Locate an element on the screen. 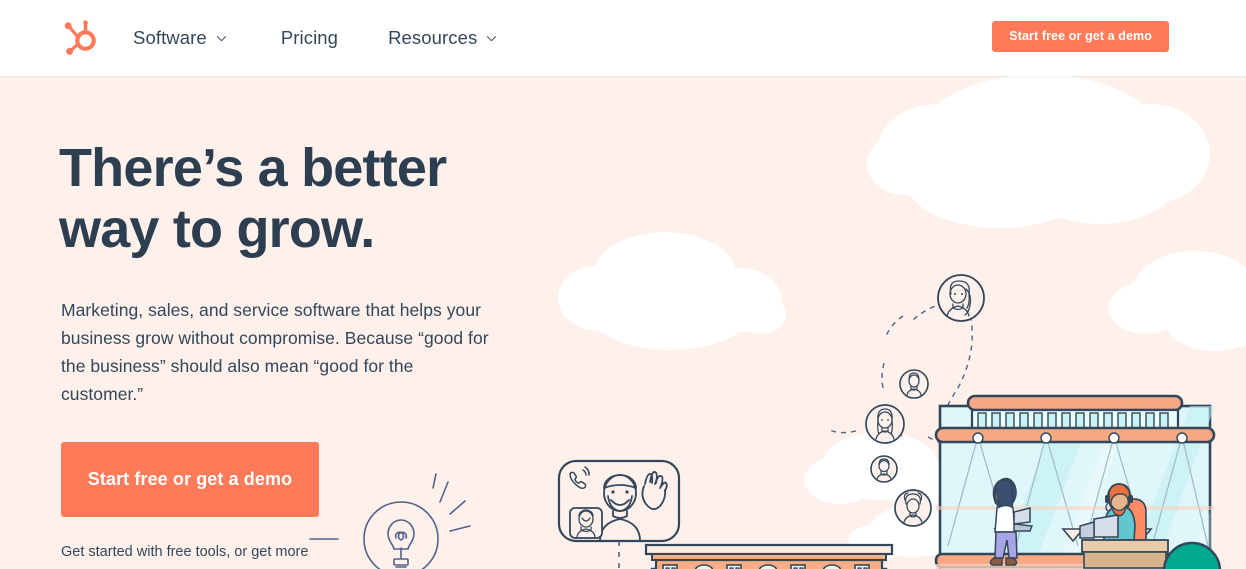 The width and height of the screenshot is (1246, 569). nav-item-pricing: Pricing is located at coordinates (309, 38).